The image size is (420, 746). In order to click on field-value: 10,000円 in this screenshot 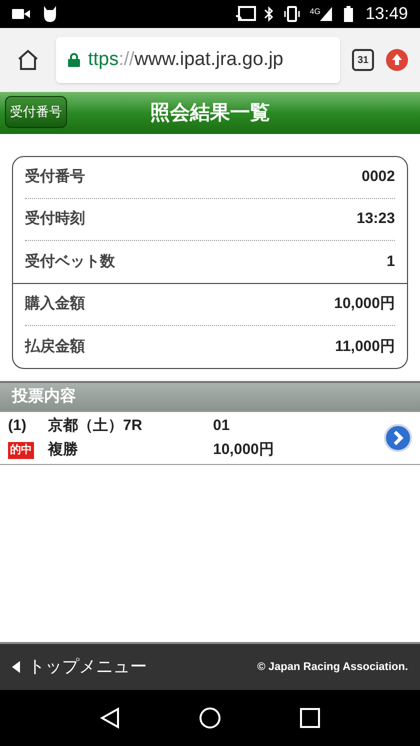, I will do `click(364, 304)`.